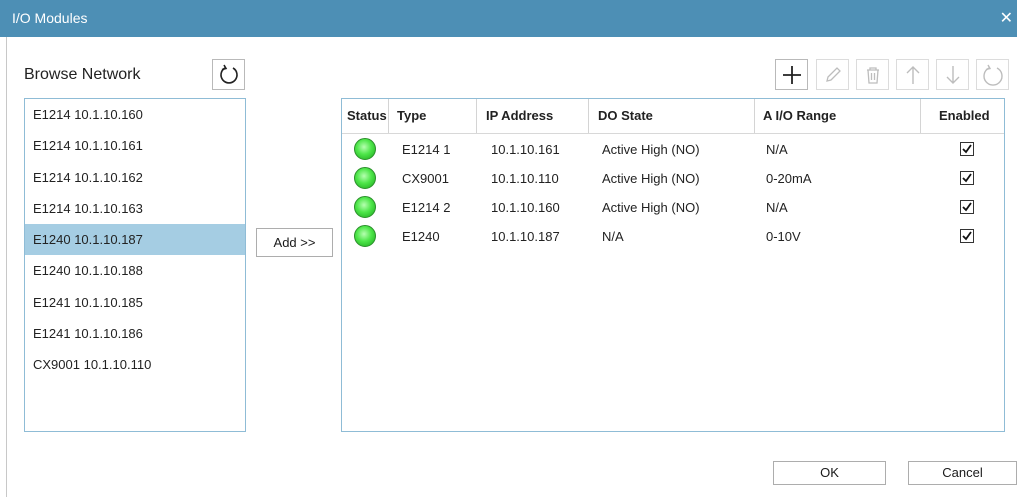  I want to click on browse-item: E1214 10.1.10.160, so click(135, 114).